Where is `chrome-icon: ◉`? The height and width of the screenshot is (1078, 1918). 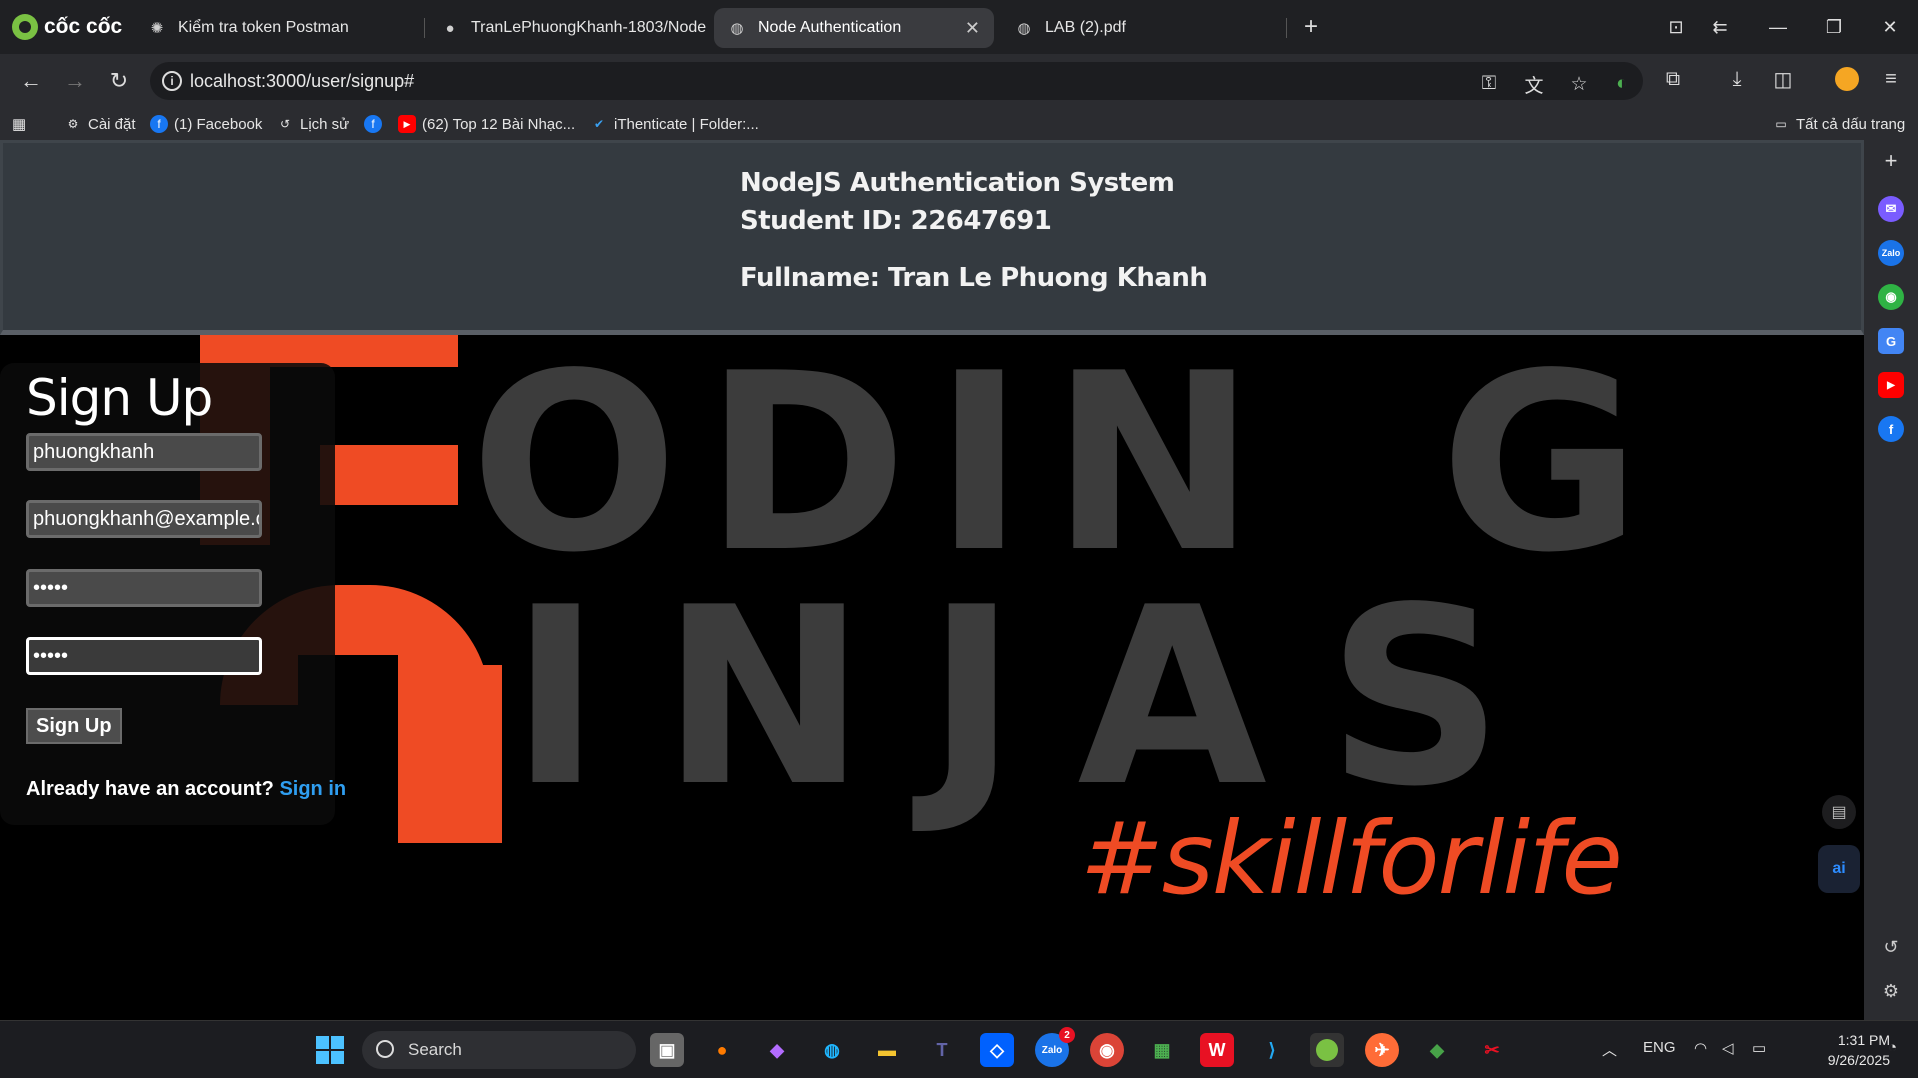
chrome-icon: ◉ is located at coordinates (1107, 1050).